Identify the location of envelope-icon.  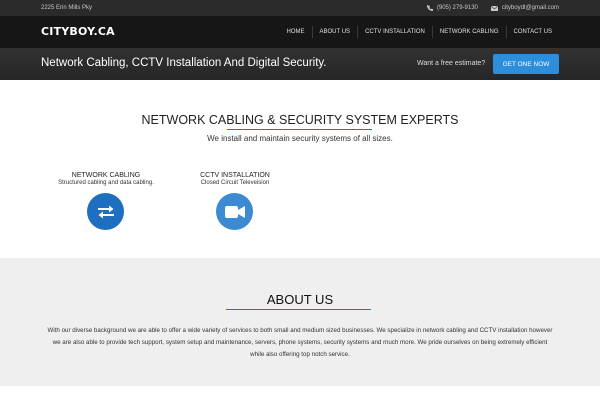
(494, 8).